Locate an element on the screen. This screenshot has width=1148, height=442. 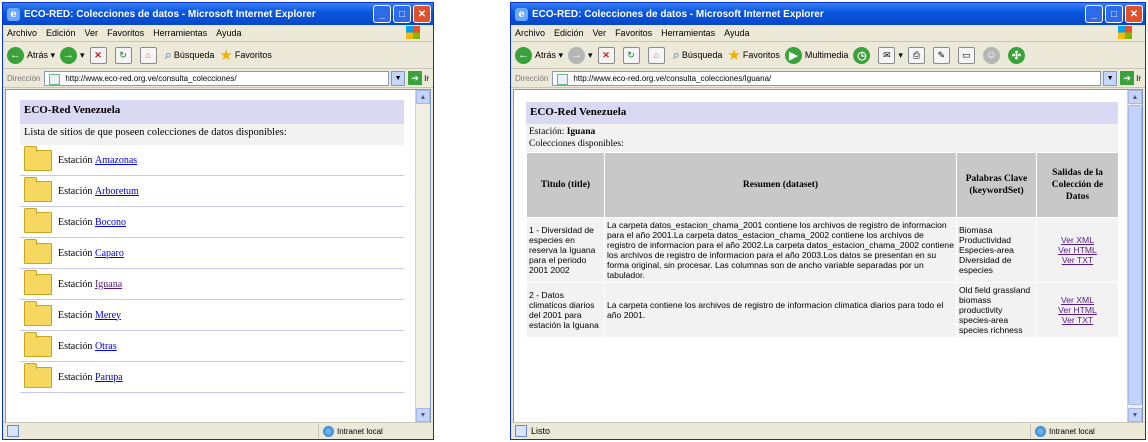
messenger-button: ☺ is located at coordinates (992, 55).